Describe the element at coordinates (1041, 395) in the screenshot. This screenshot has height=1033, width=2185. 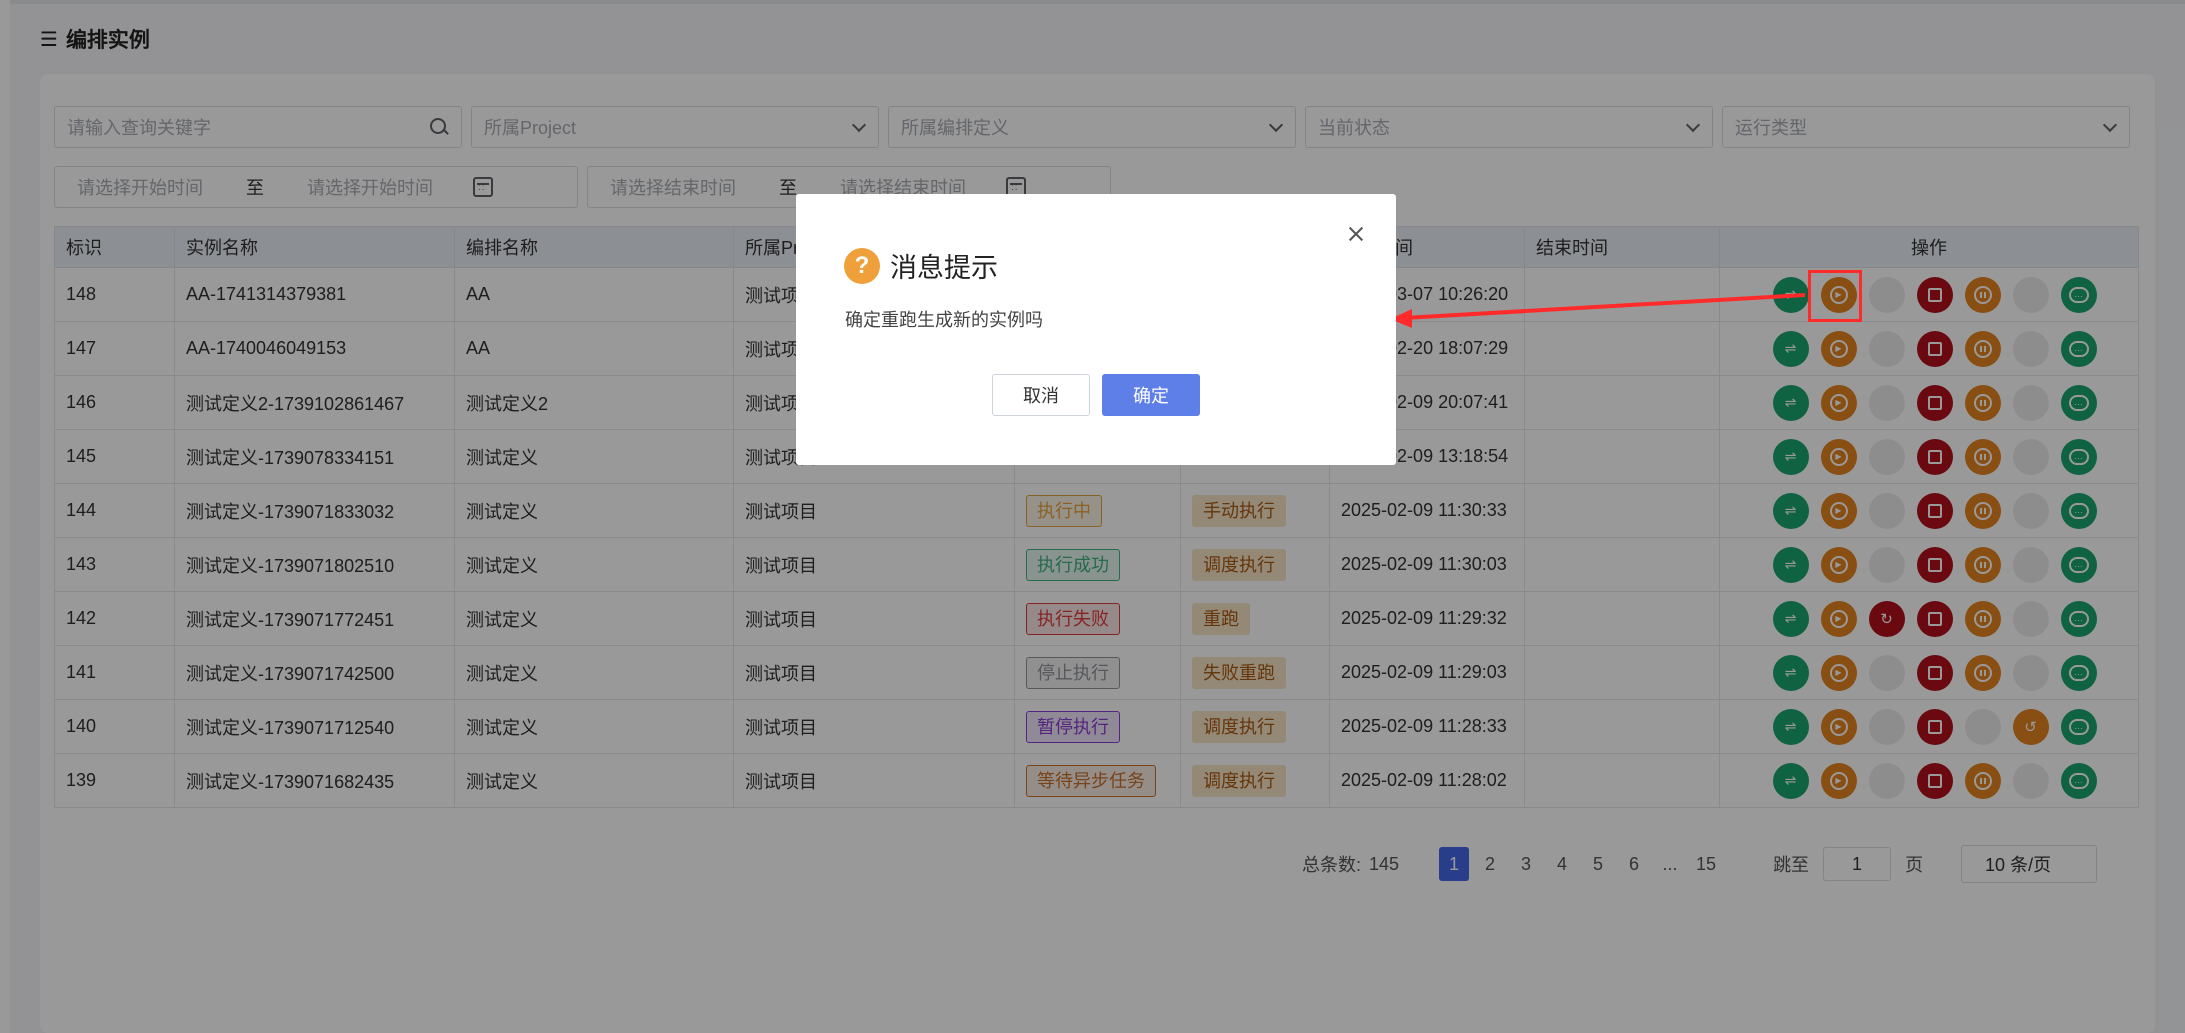
I see `cancel-button: 取消` at that location.